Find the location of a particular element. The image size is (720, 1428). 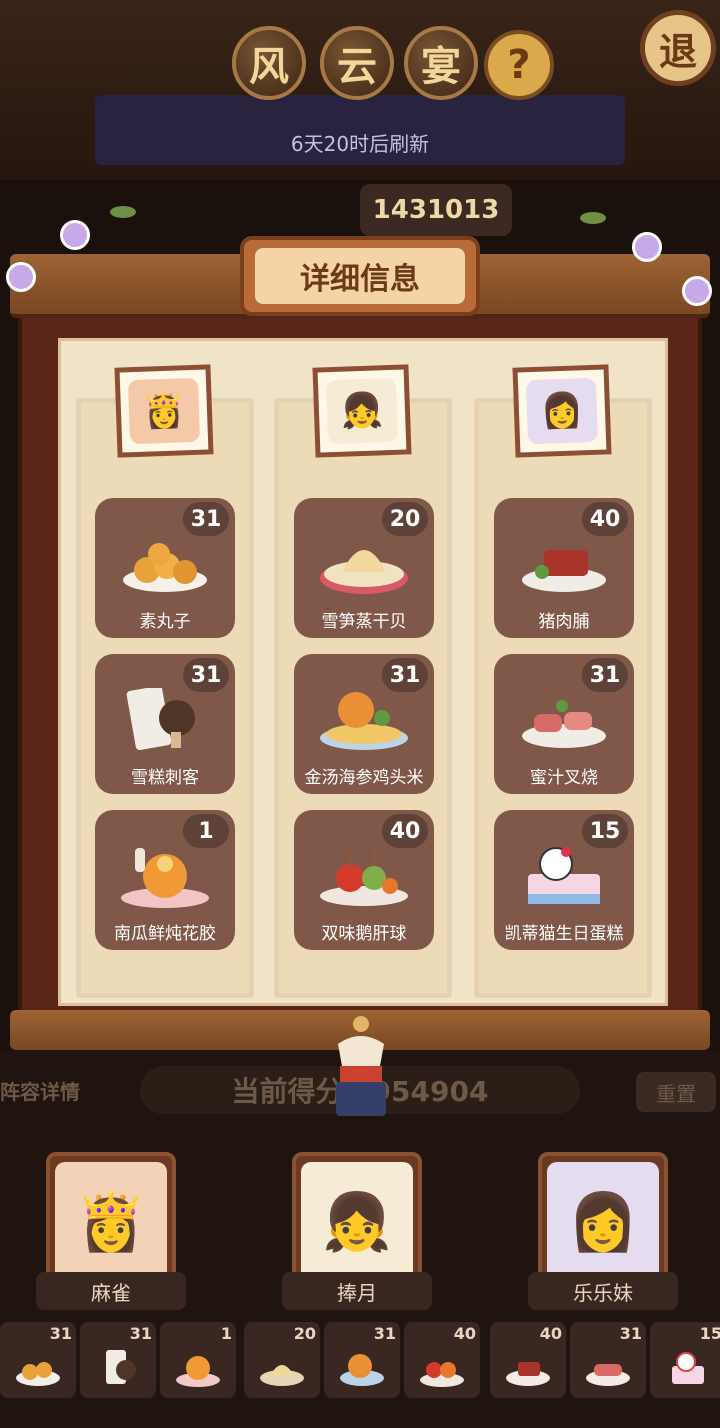

dish-name: 雪糕刺客 is located at coordinates (165, 778).